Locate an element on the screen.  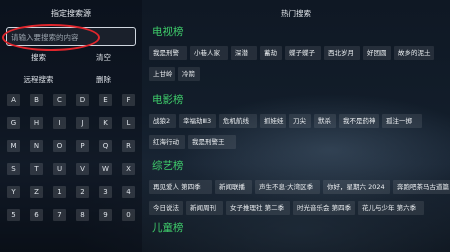
key-c: C is located at coordinates (59, 100).